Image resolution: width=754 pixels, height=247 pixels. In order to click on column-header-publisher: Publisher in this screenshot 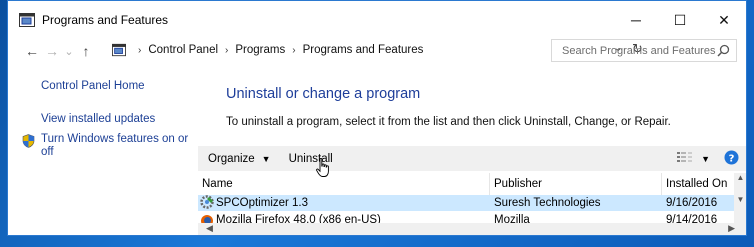, I will do `click(576, 184)`.